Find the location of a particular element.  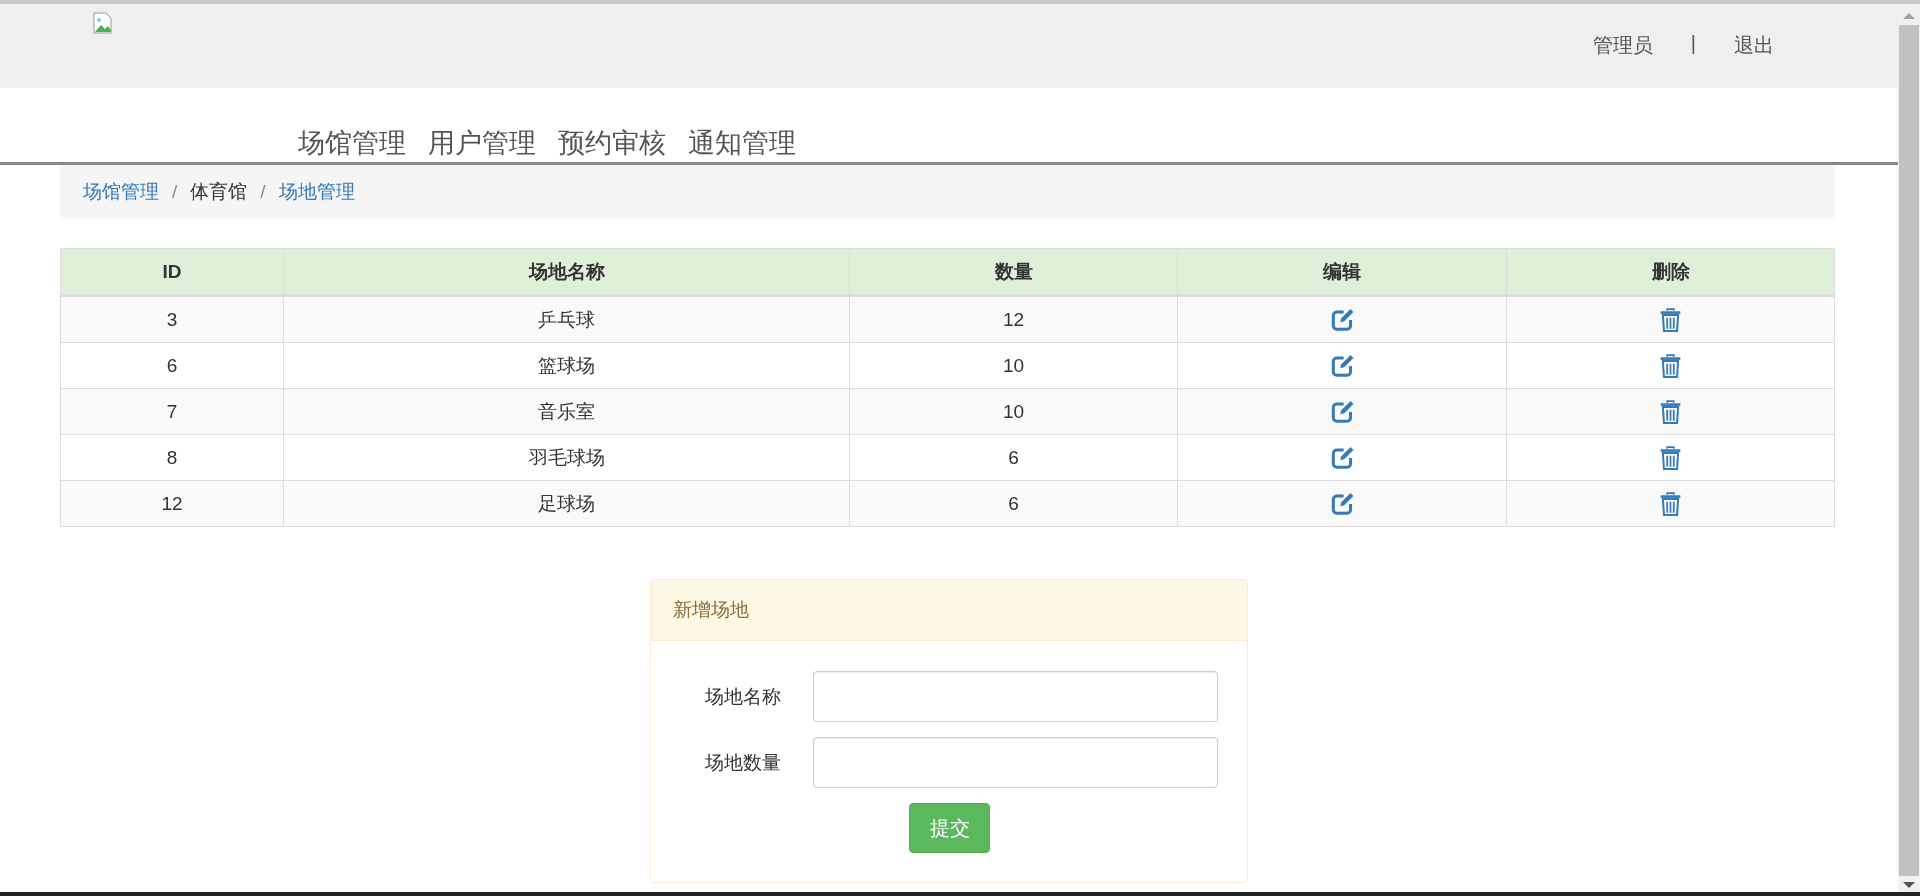

scroll-down-icon is located at coordinates (1909, 885).